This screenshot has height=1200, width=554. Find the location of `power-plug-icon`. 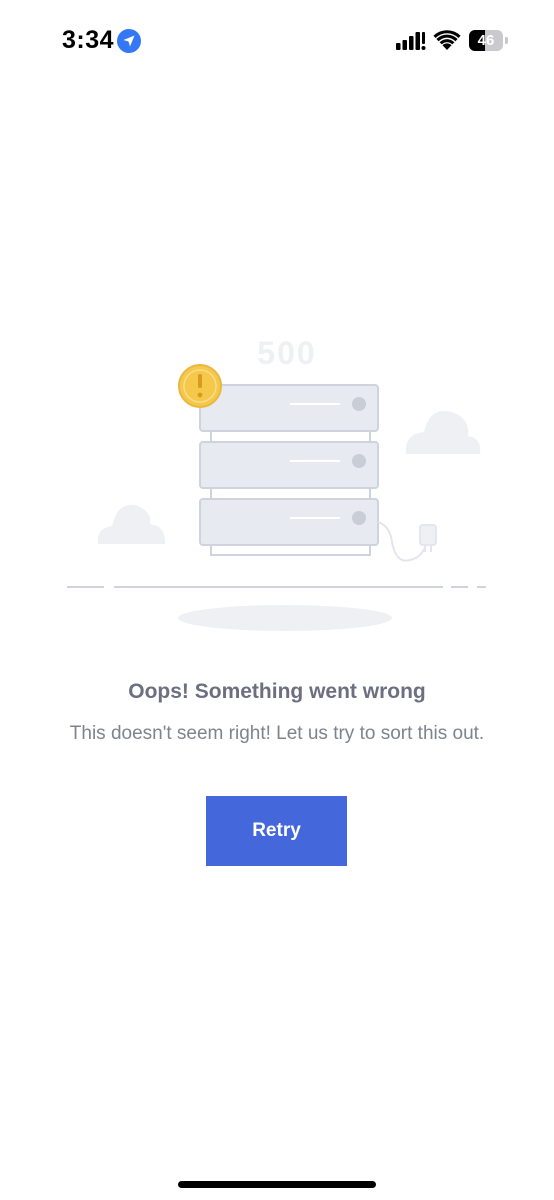

power-plug-icon is located at coordinates (407, 541).